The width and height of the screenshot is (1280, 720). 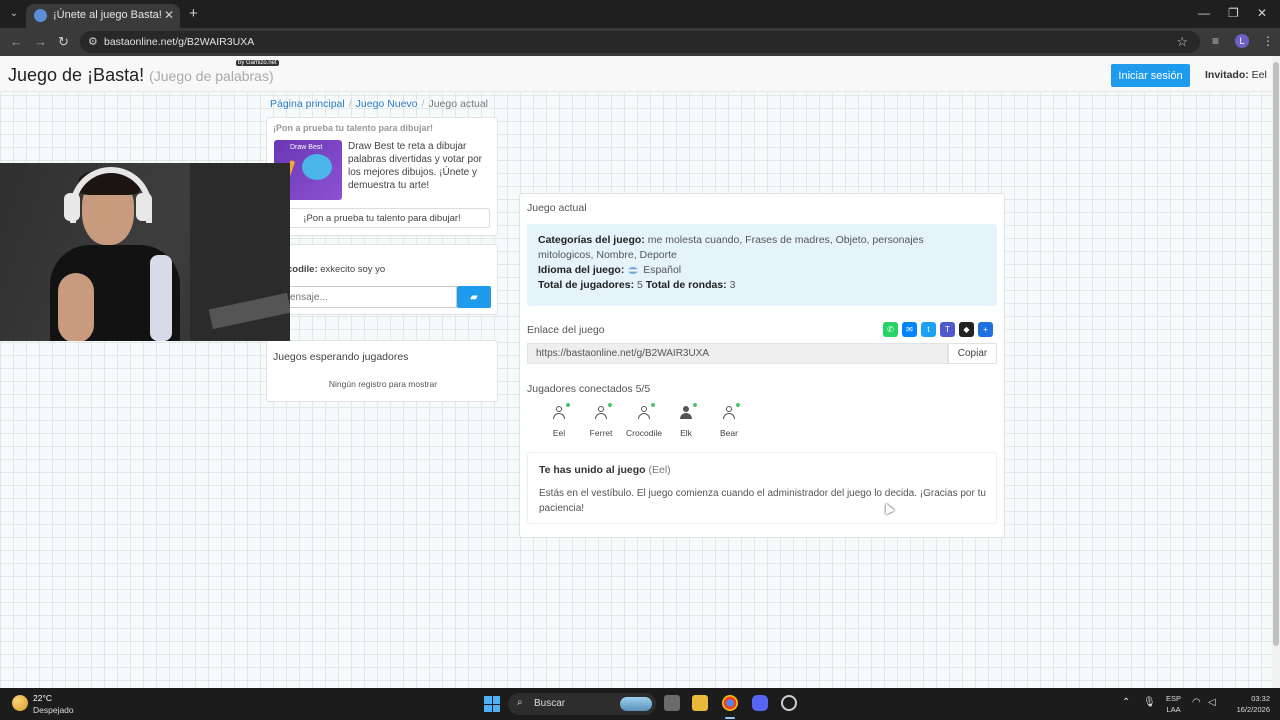 What do you see at coordinates (947, 329) in the screenshot?
I see `teams-share-icon: T` at bounding box center [947, 329].